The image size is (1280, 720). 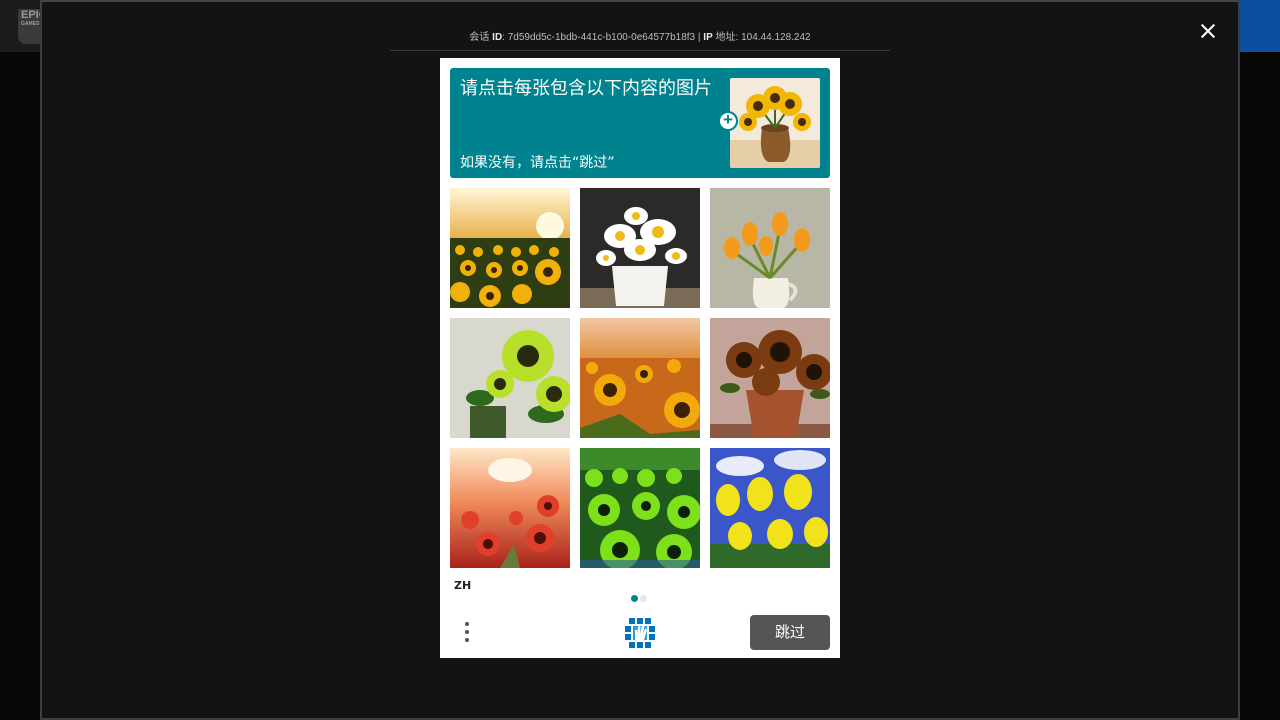 What do you see at coordinates (708, 37) in the screenshot?
I see `ip-label: IP` at bounding box center [708, 37].